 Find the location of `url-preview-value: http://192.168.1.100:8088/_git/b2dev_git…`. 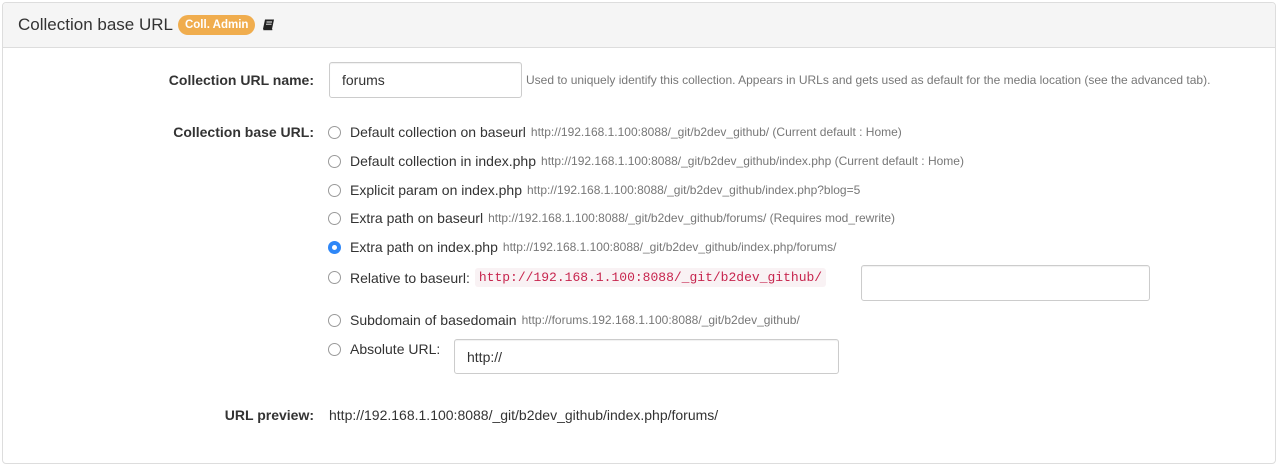

url-preview-value: http://192.168.1.100:8088/_git/b2dev_git… is located at coordinates (524, 415).